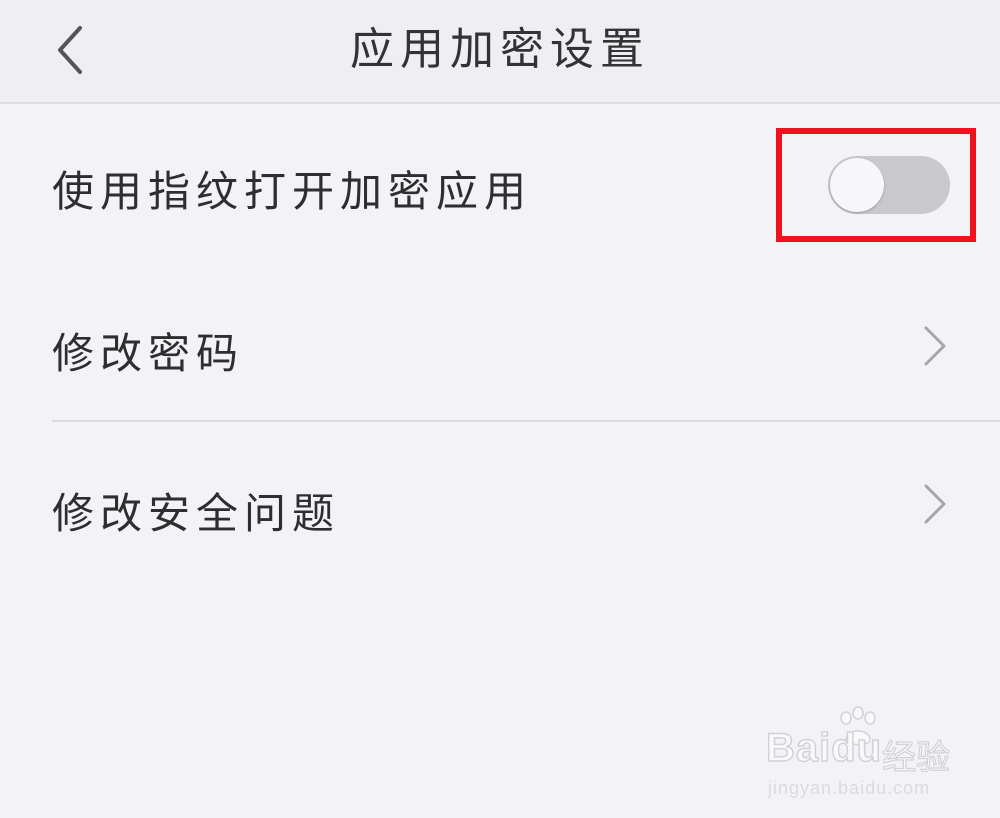 This screenshot has width=1000, height=818. Describe the element at coordinates (824, 748) in the screenshot. I see `watermark-brand: Baidu` at that location.